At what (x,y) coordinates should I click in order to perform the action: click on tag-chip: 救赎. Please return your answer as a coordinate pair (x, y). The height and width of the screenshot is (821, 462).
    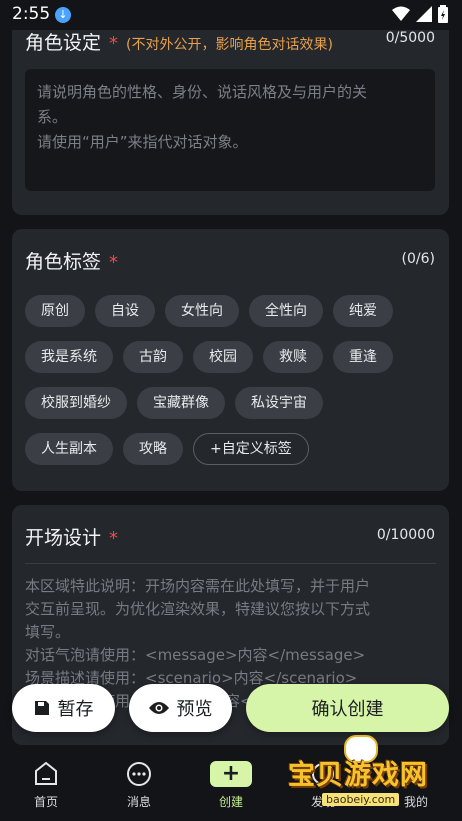
    Looking at the image, I should click on (293, 357).